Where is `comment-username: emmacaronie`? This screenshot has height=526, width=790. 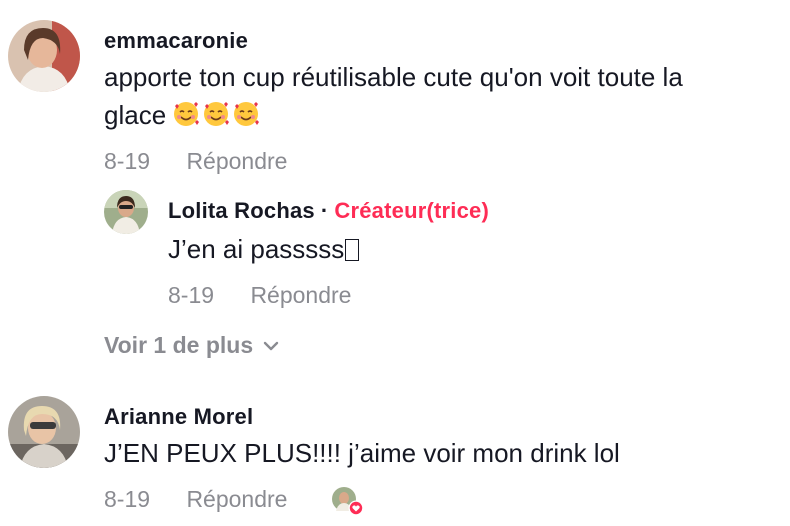
comment-username: emmacaronie is located at coordinates (176, 41).